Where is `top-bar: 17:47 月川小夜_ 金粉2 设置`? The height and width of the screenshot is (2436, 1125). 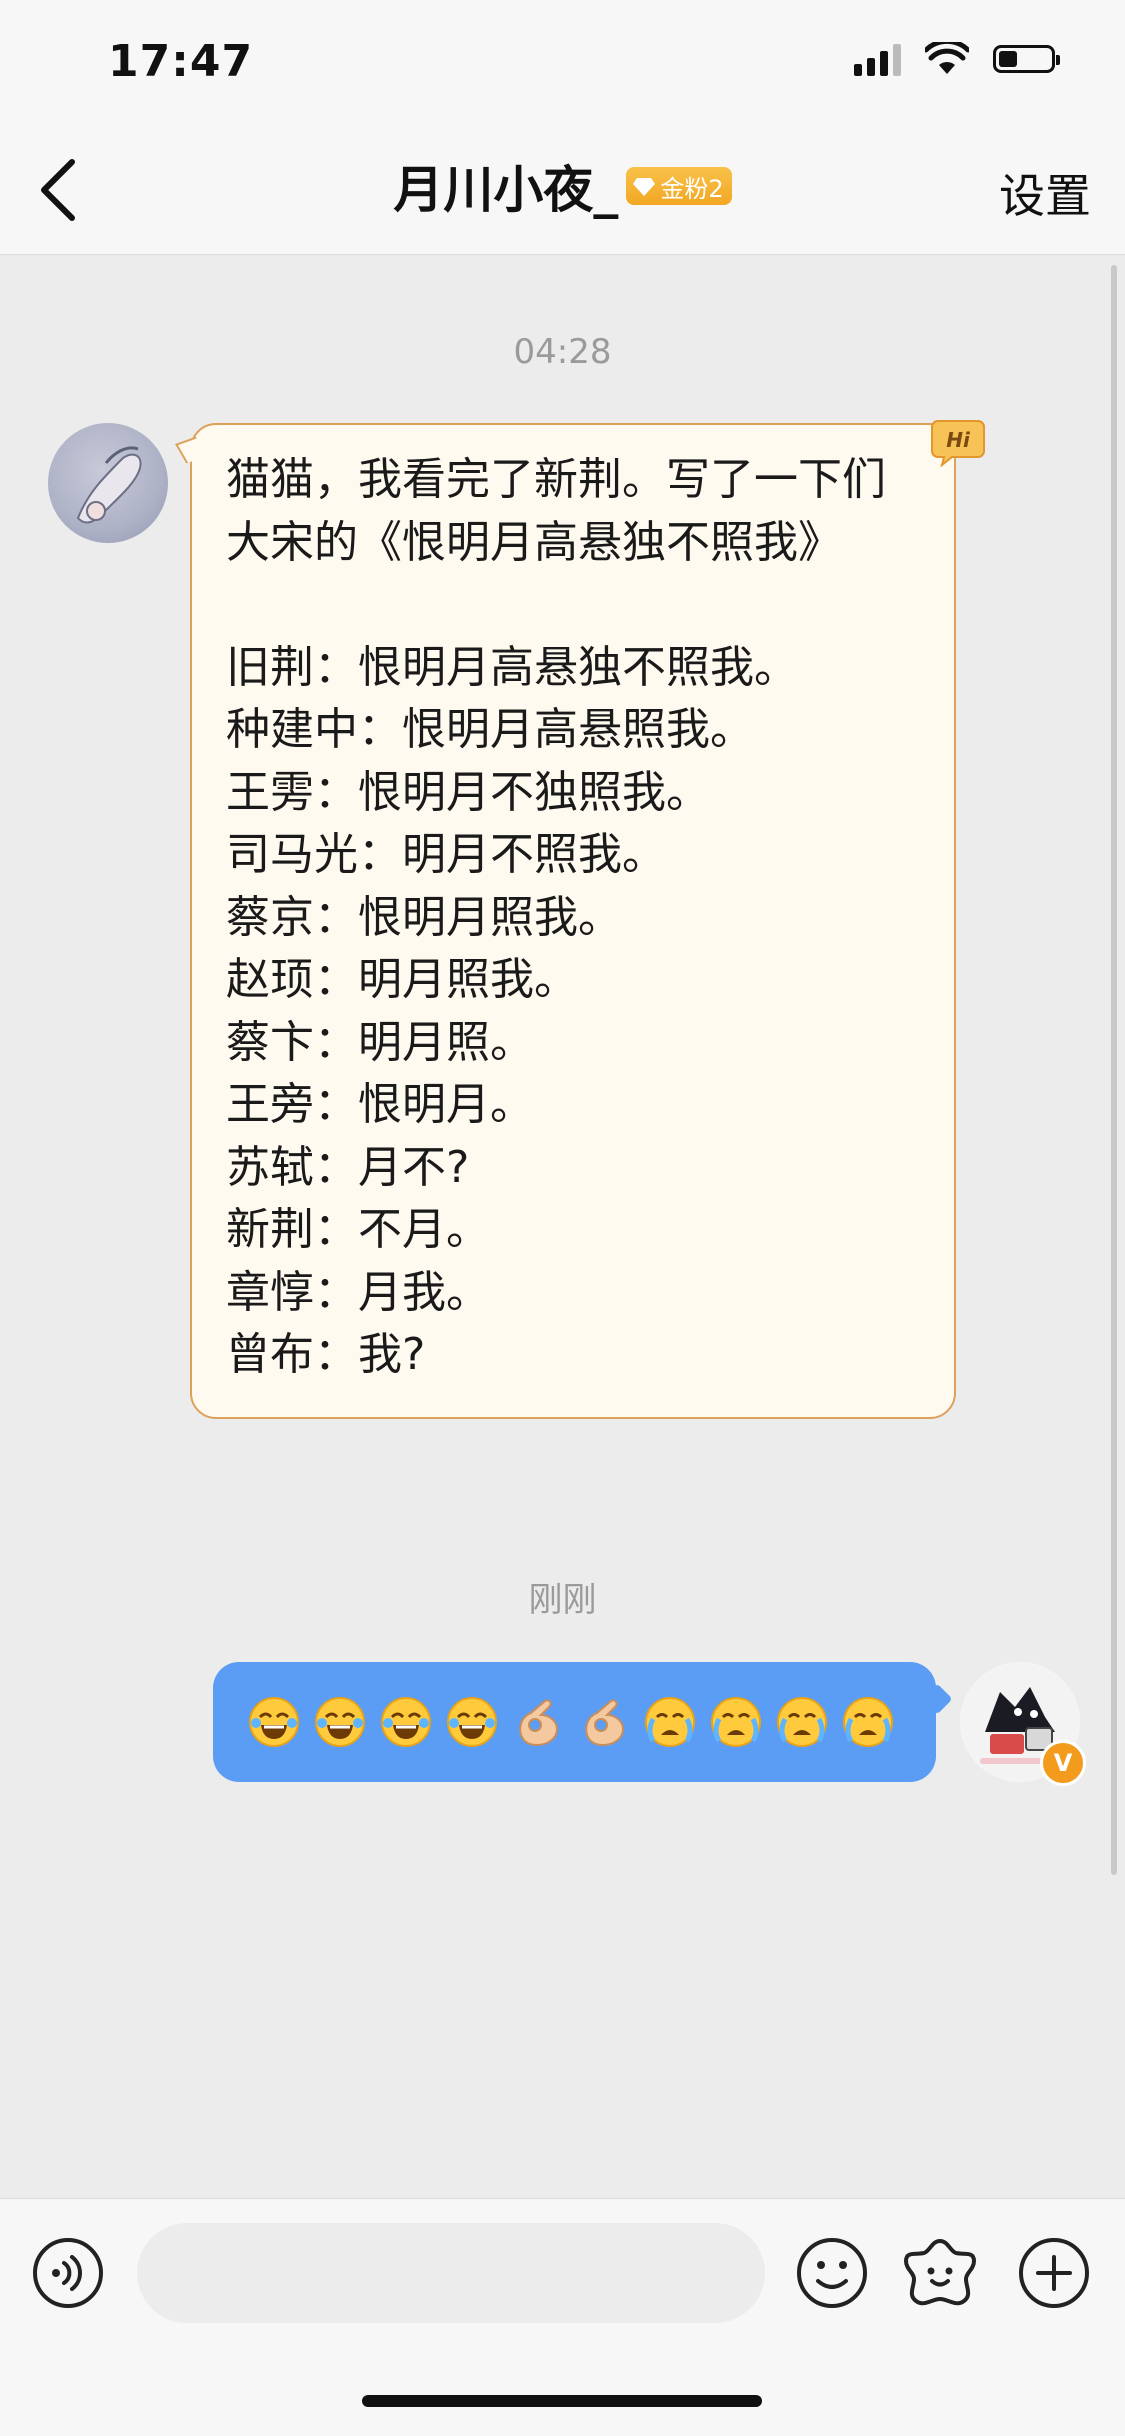 top-bar: 17:47 月川小夜_ 金粉2 设置 is located at coordinates (562, 127).